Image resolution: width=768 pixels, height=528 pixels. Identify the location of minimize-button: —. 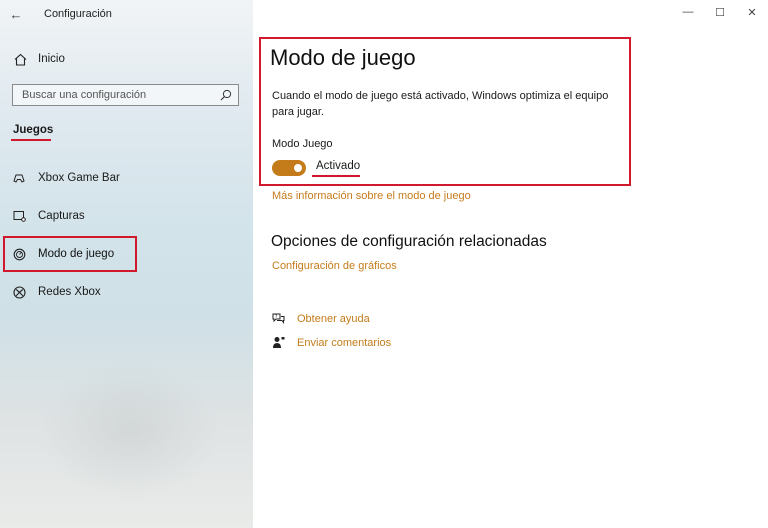
(688, 12).